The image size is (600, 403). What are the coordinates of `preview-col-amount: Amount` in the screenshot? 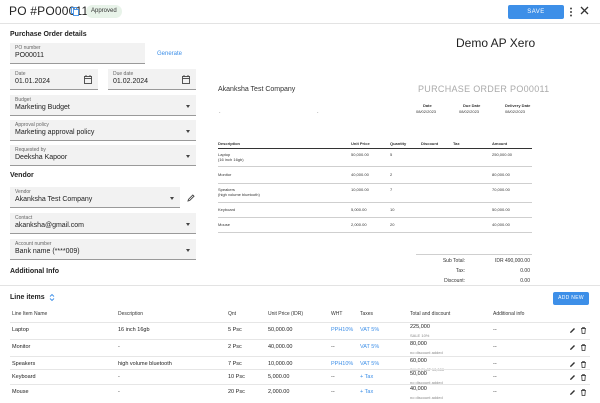 It's located at (500, 143).